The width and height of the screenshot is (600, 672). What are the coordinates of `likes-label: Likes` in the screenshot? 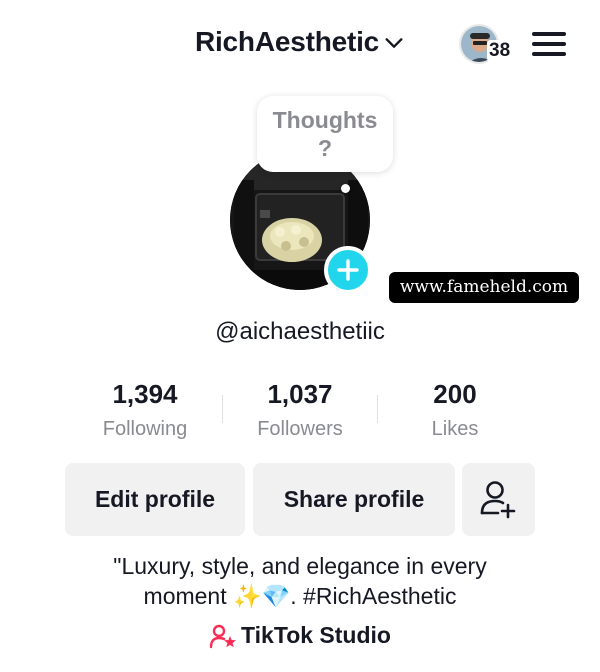 It's located at (455, 429).